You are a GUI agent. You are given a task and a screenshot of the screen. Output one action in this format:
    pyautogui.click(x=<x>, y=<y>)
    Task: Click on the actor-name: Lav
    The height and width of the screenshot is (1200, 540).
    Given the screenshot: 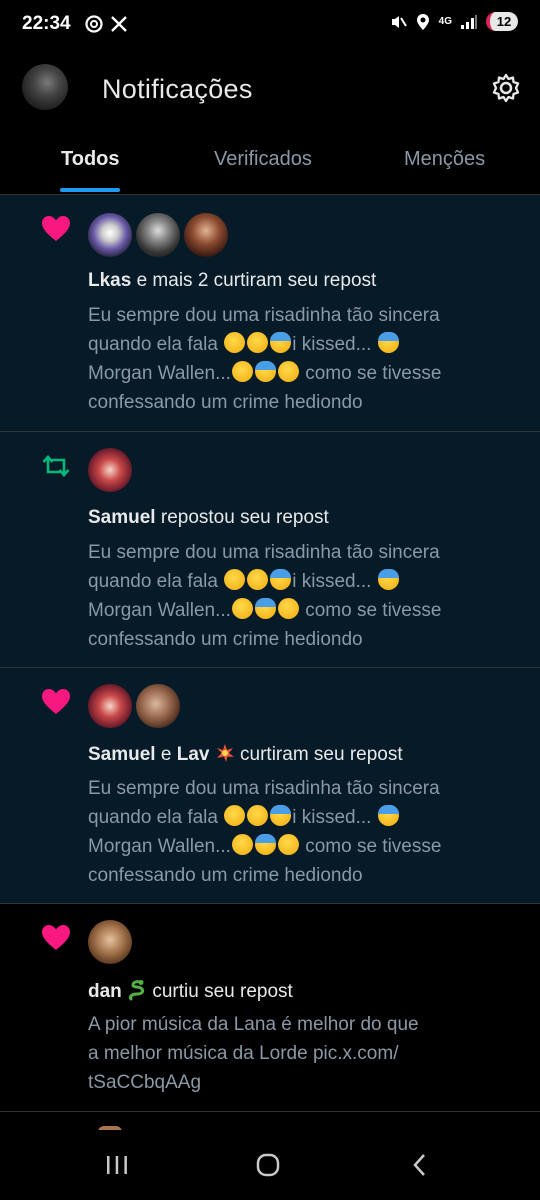 What is the action you would take?
    pyautogui.click(x=193, y=754)
    